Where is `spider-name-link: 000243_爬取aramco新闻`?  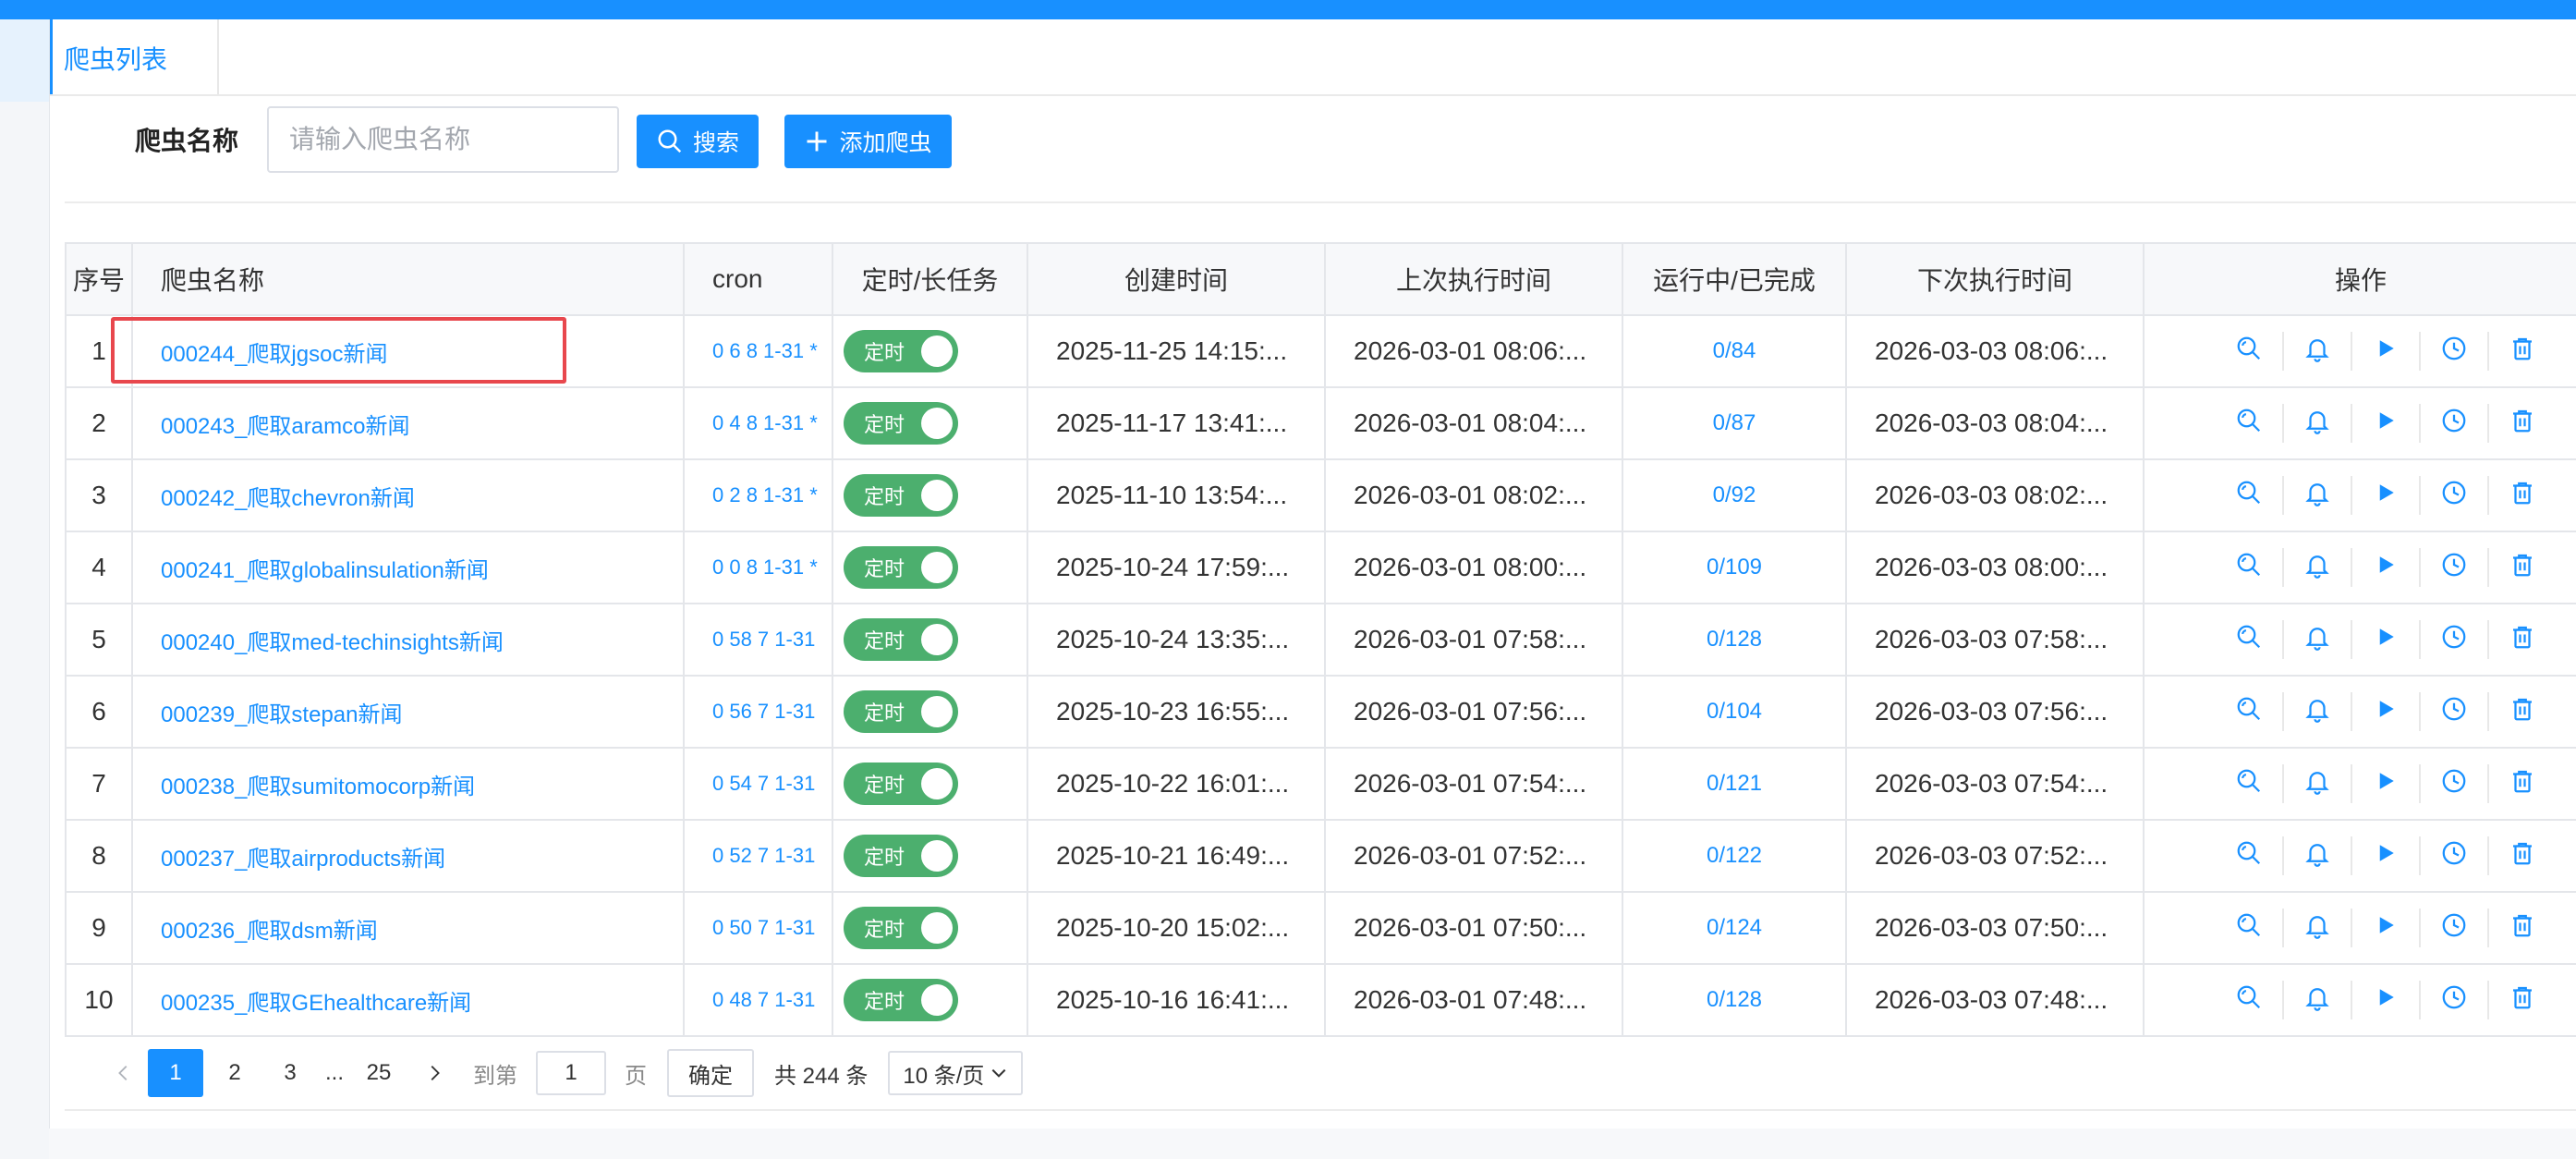 spider-name-link: 000243_爬取aramco新闻 is located at coordinates (408, 423).